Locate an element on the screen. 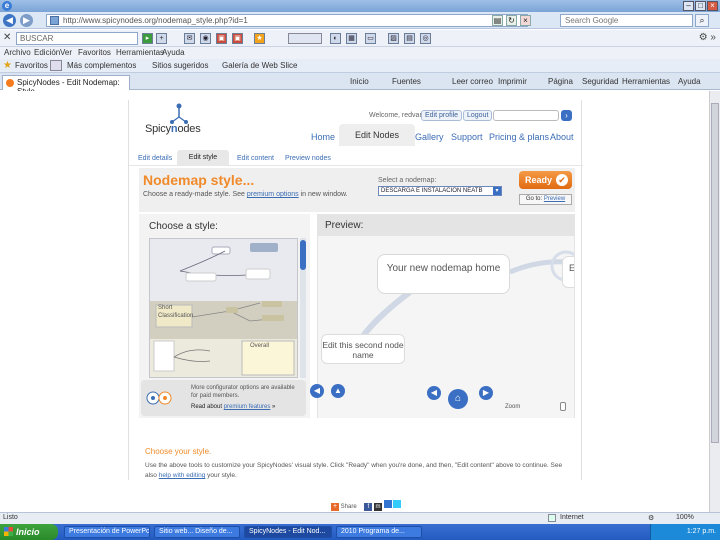 This screenshot has width=720, height=540. forward-button: ▶ is located at coordinates (26, 20).